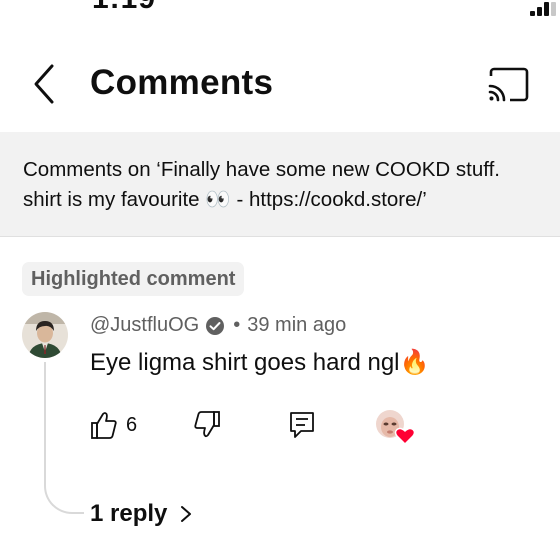  Describe the element at coordinates (129, 513) in the screenshot. I see `replies-count-label: 1 reply` at that location.